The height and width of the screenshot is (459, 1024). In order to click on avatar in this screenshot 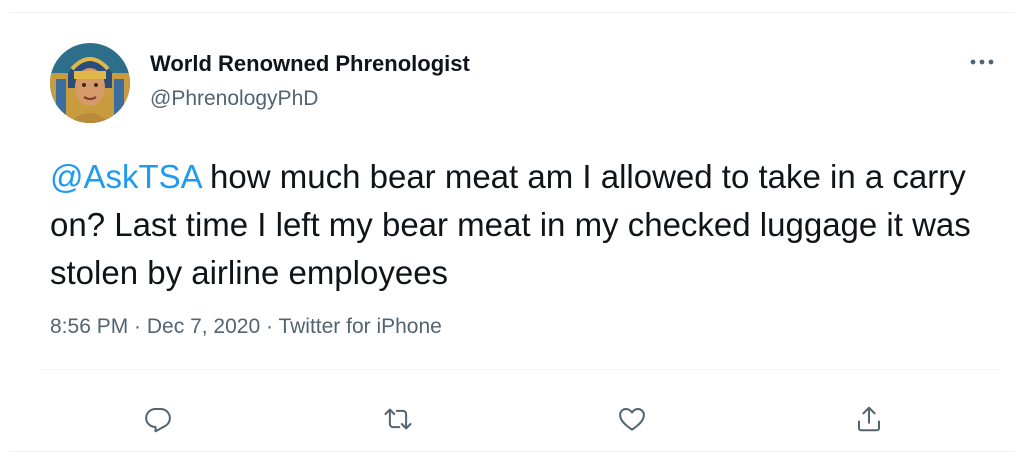, I will do `click(90, 83)`.